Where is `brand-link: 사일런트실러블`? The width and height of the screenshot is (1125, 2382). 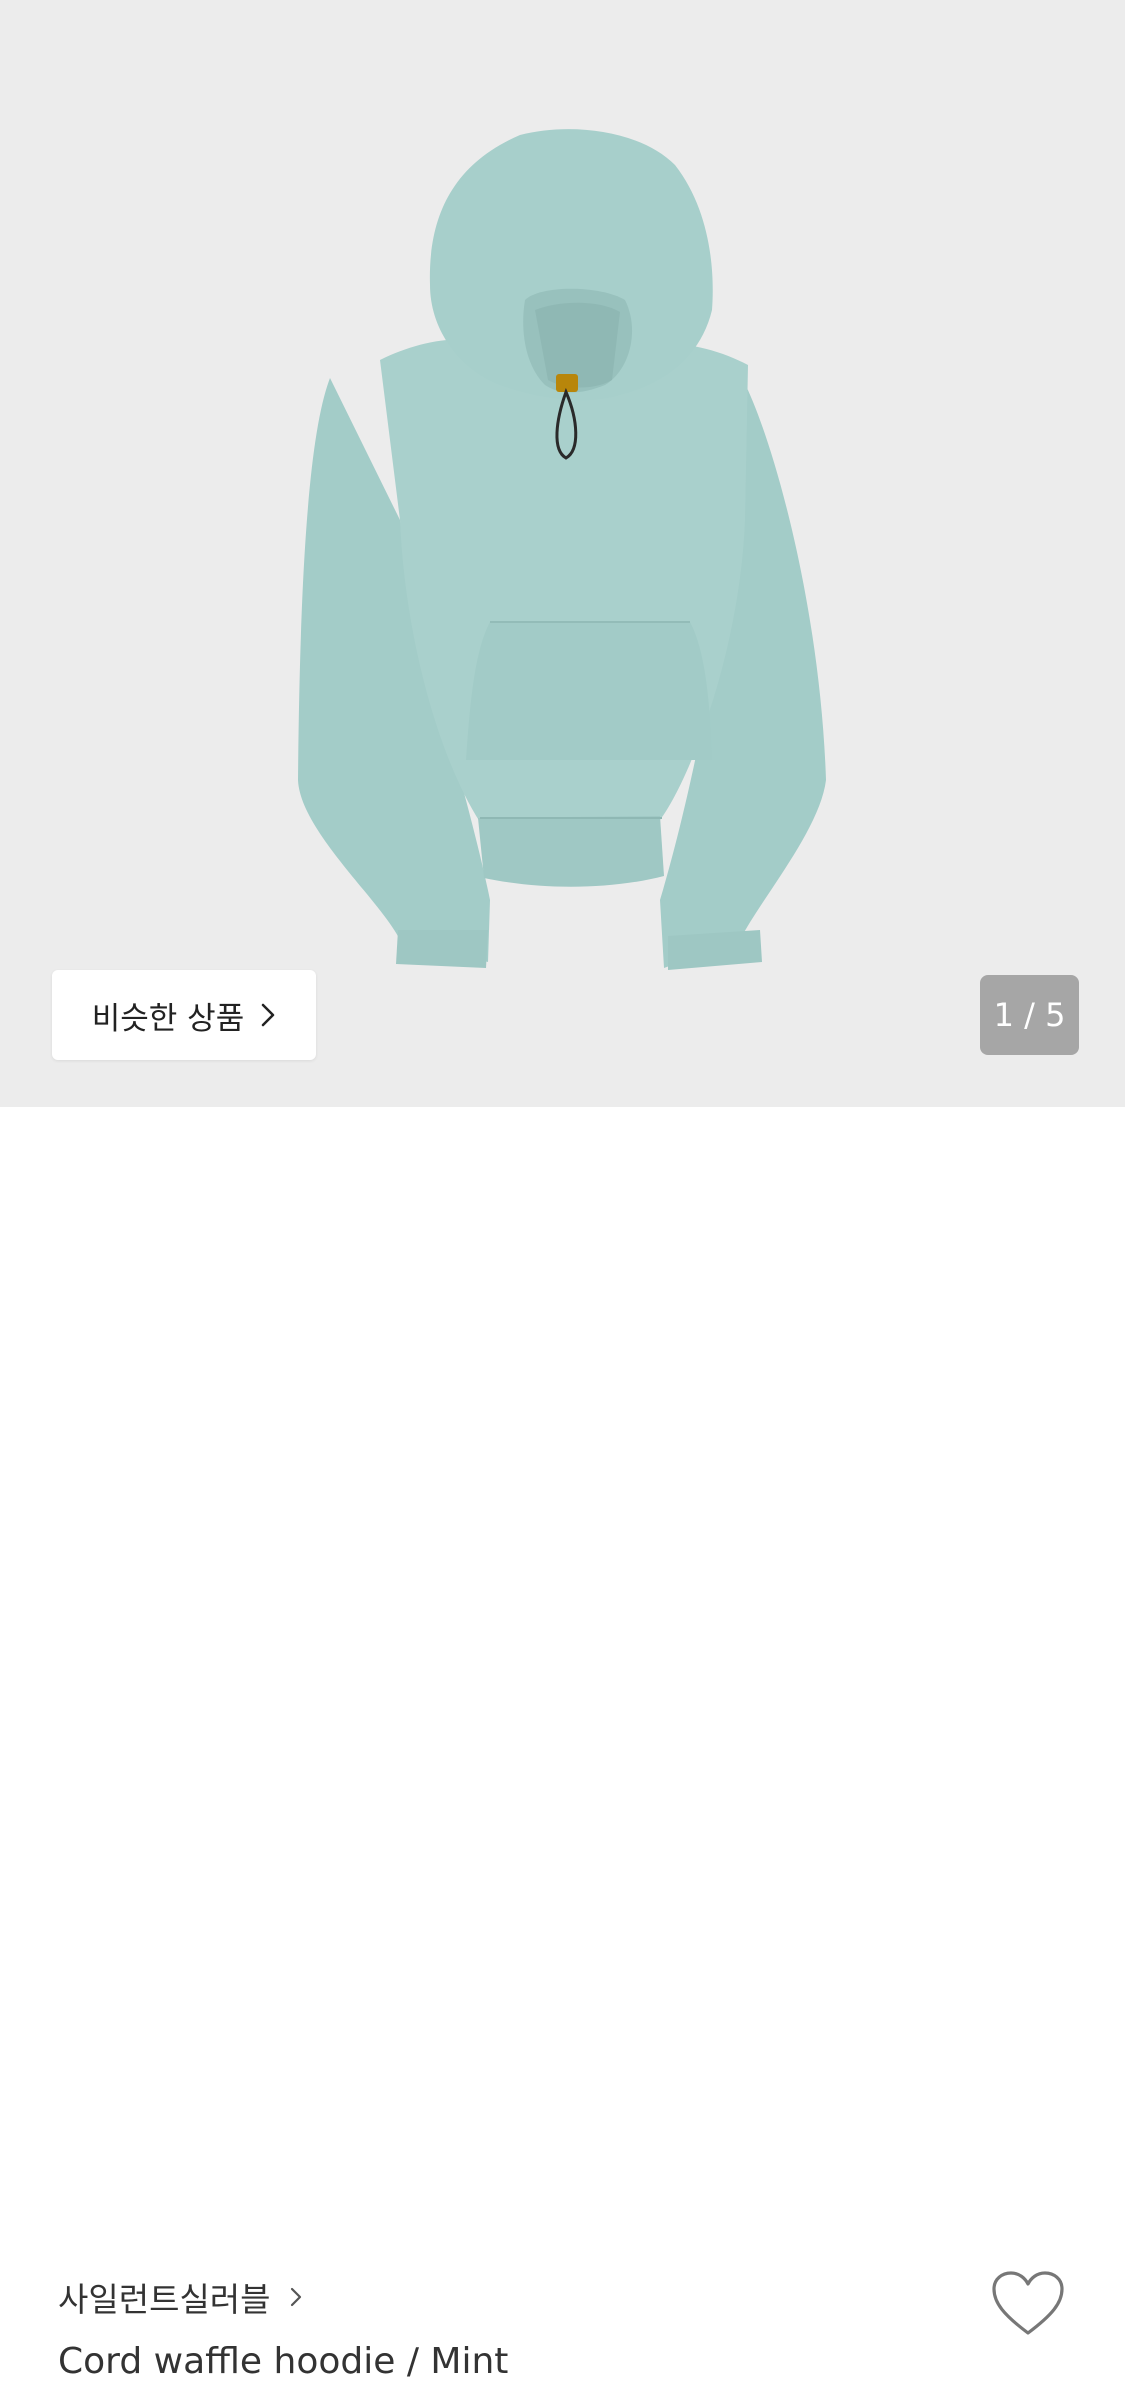 brand-link: 사일런트실러블 is located at coordinates (180, 2297).